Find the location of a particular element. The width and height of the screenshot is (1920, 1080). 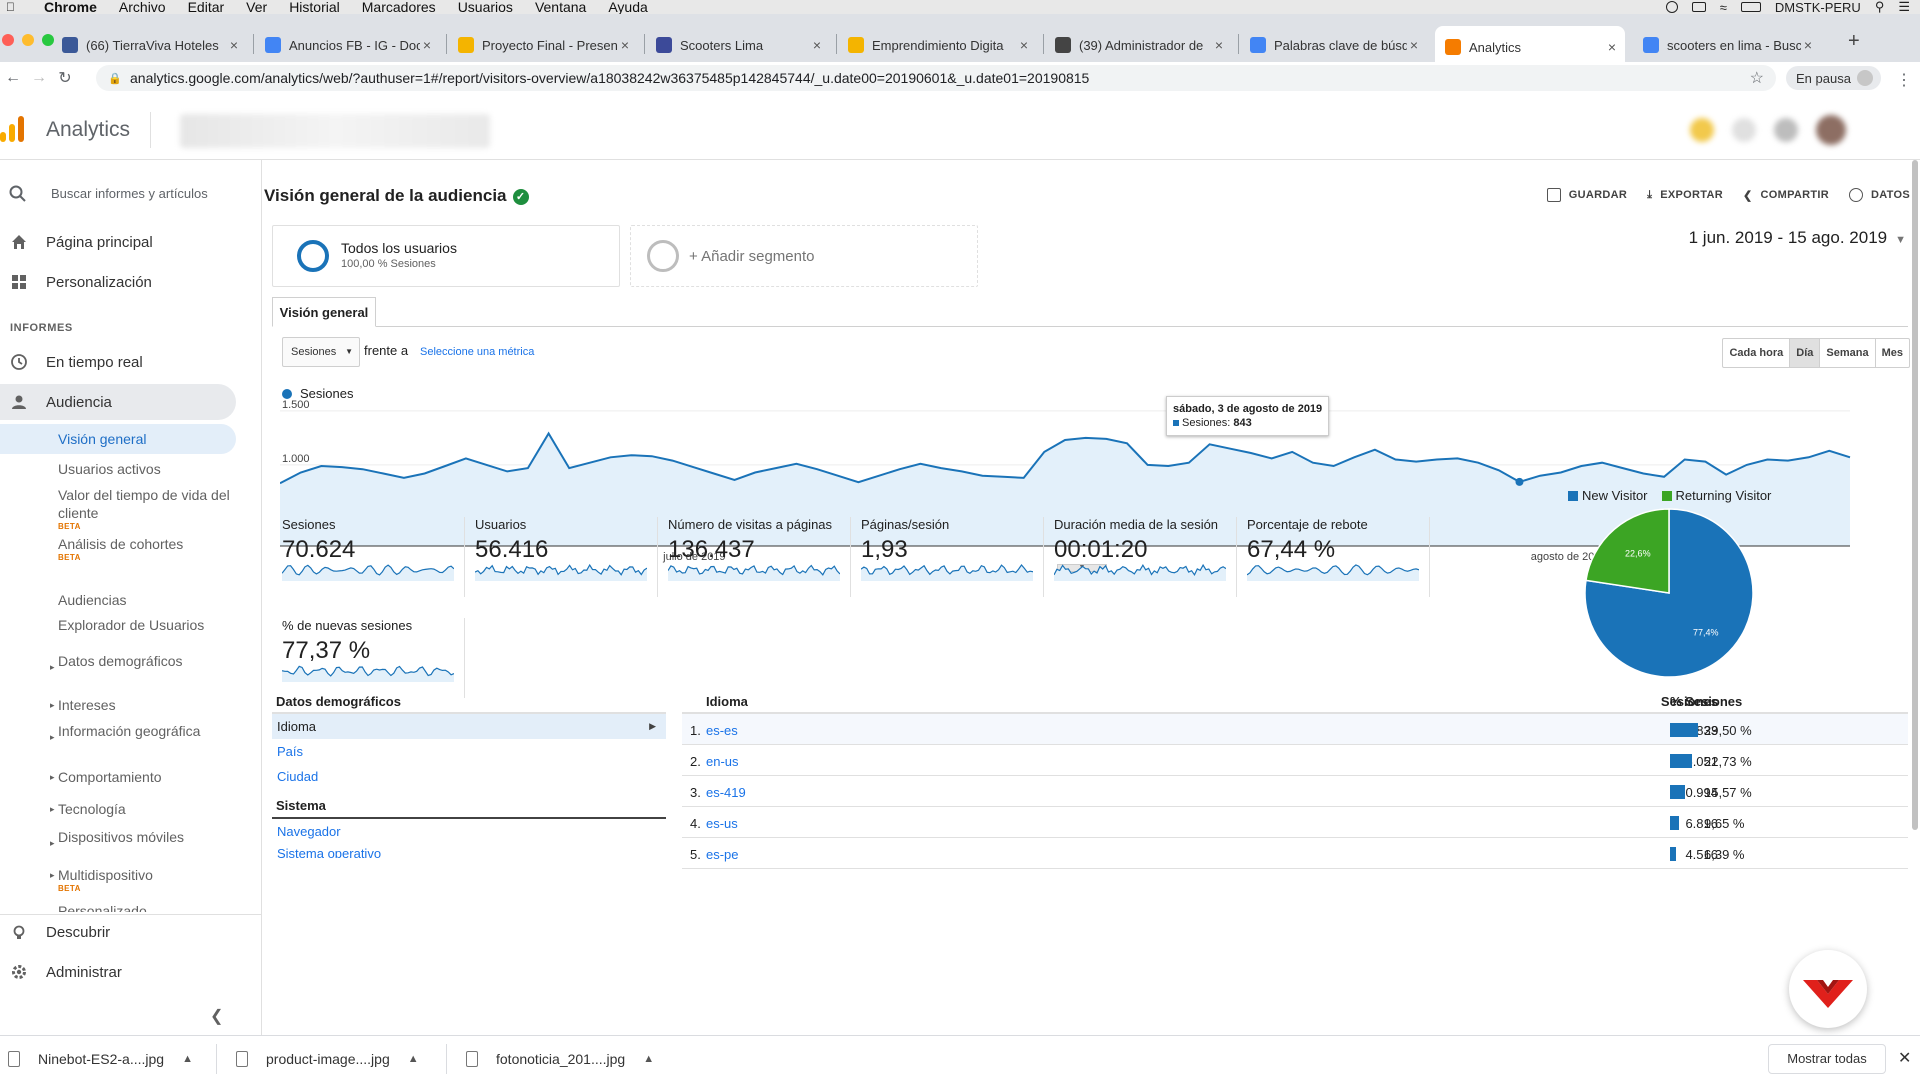

tab-5: (39) Administrador de × is located at coordinates (1138, 45).